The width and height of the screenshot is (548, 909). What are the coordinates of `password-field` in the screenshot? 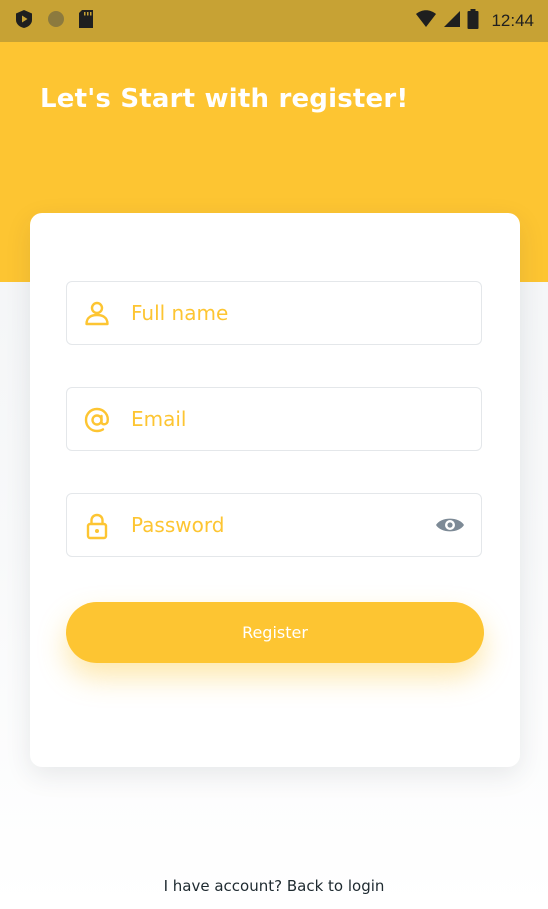 It's located at (274, 525).